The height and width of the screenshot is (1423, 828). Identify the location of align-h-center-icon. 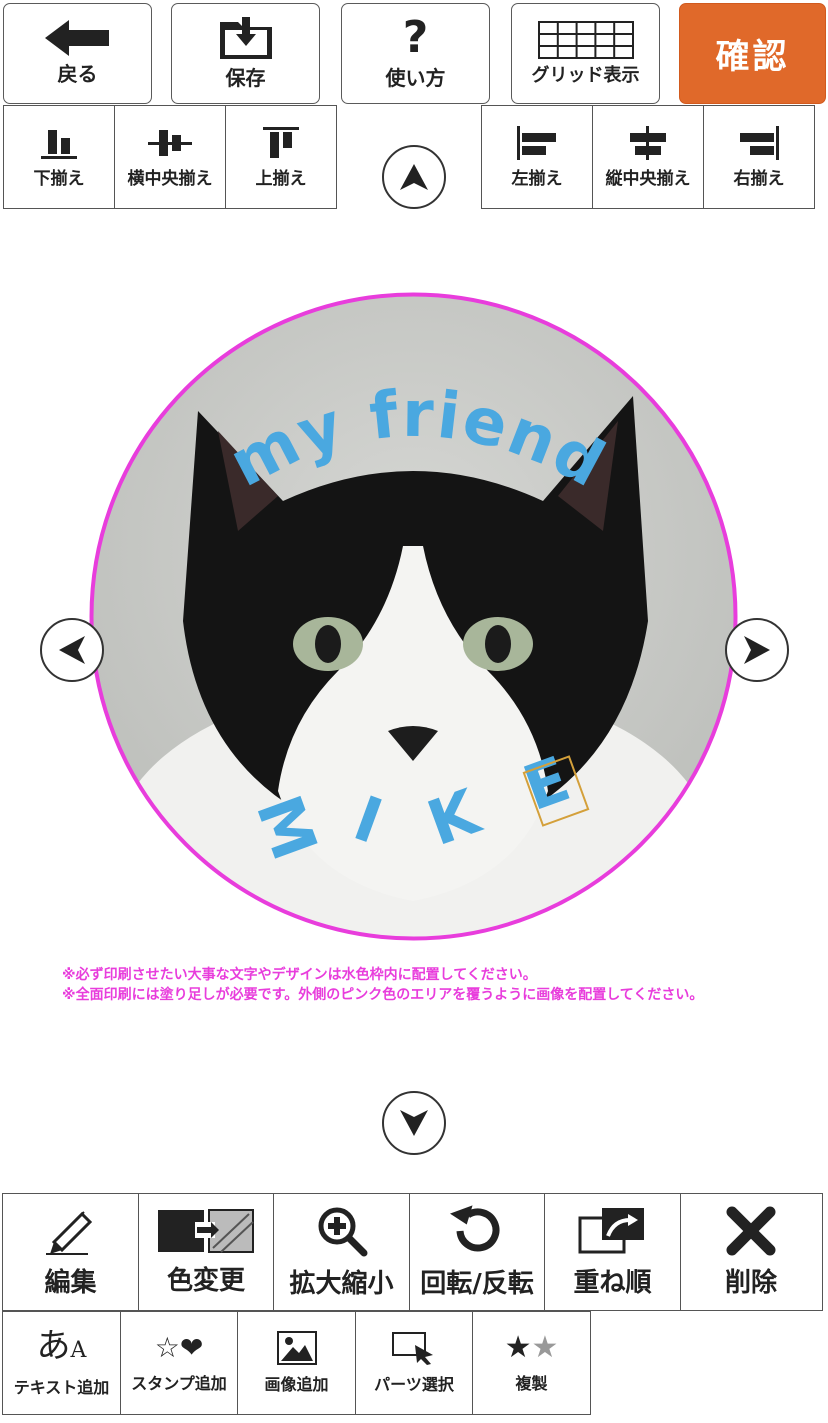
(170, 142).